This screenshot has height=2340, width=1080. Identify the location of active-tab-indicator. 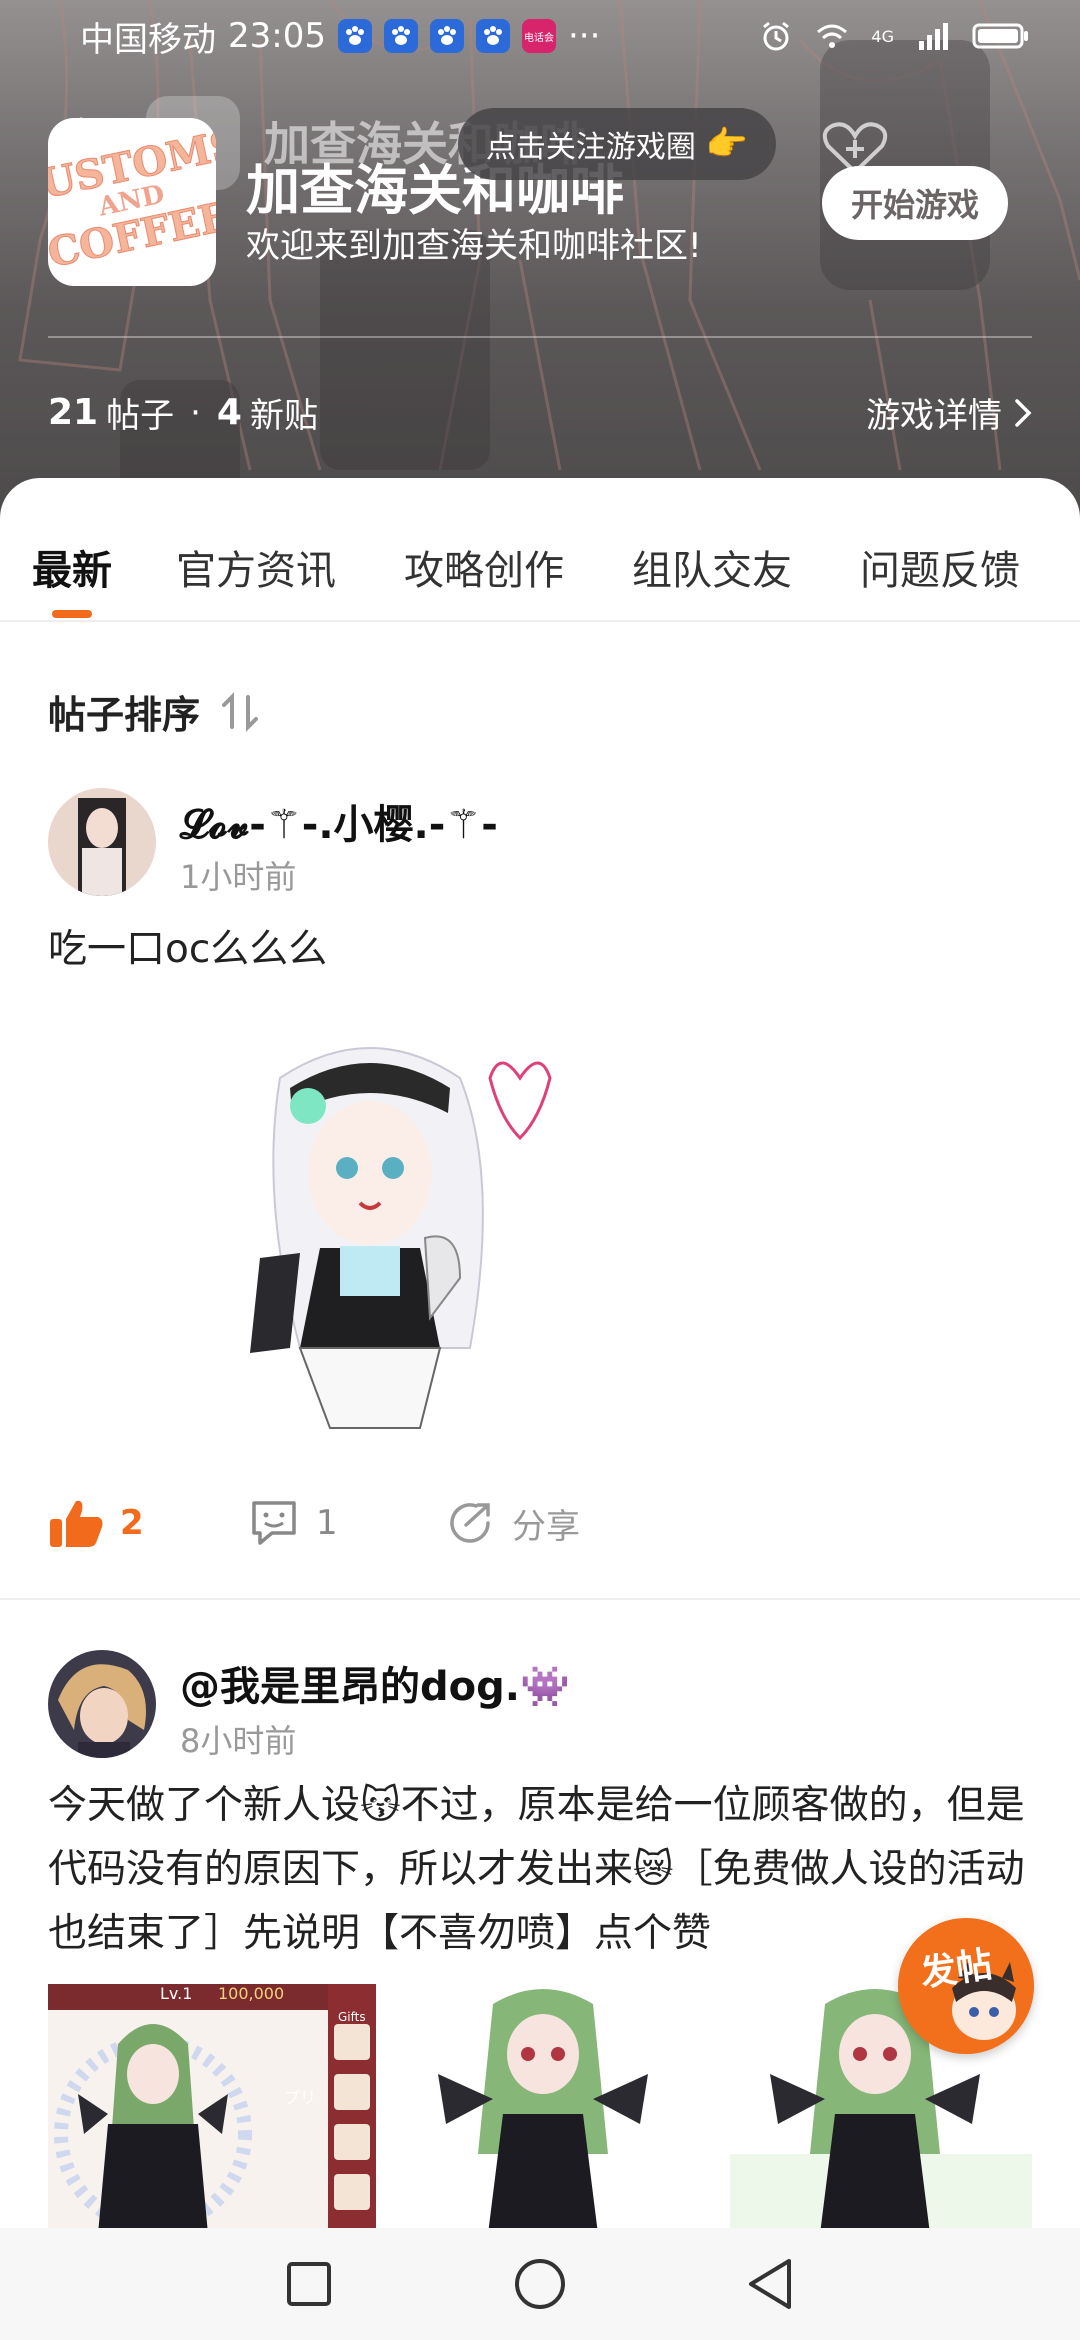
(72, 614).